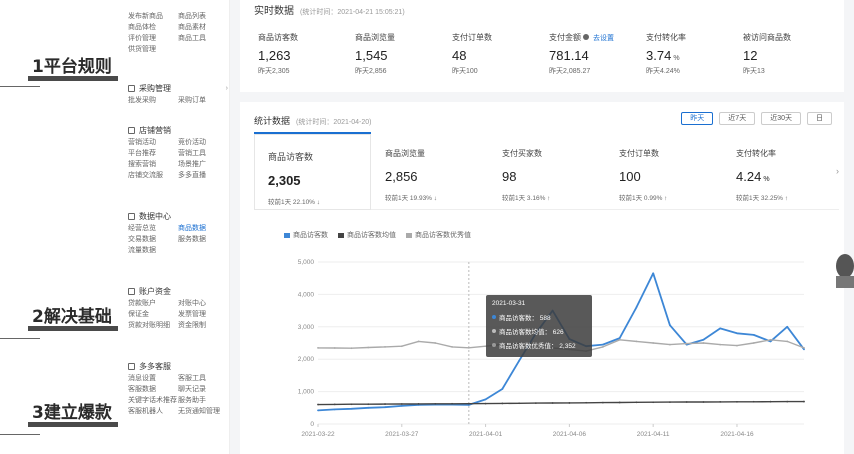 The height and width of the screenshot is (454, 854). I want to click on sidebar-item-goods-list: 商品列表, so click(203, 16).